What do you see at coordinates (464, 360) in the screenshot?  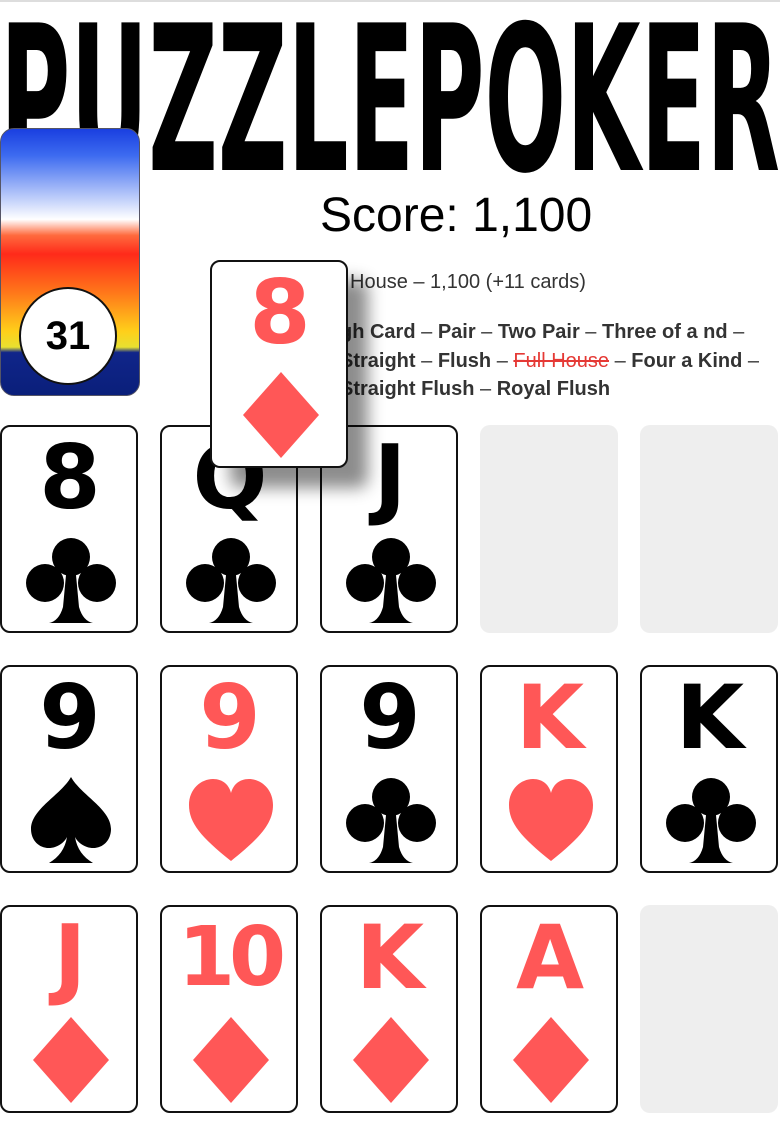 I see `hand-ranking-item: Flush` at bounding box center [464, 360].